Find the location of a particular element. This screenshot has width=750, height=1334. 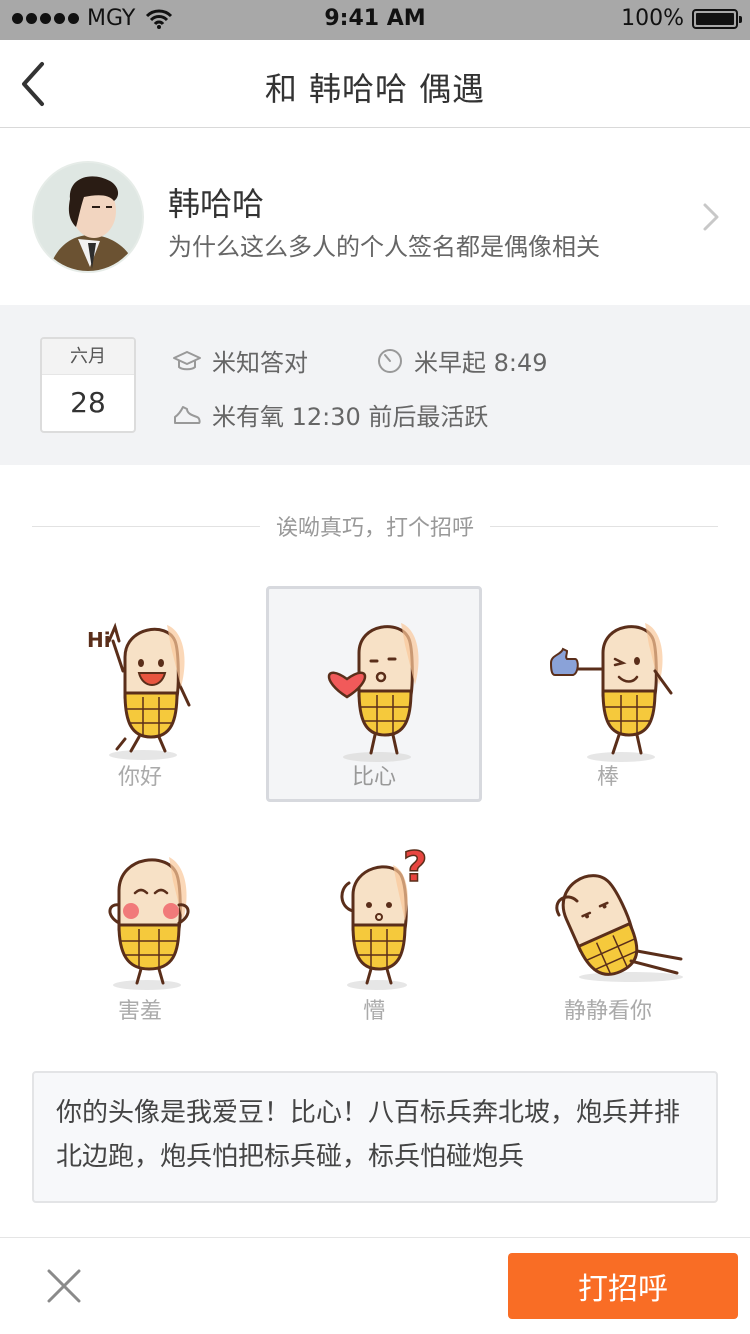

calendar-month: 六月 is located at coordinates (88, 357).